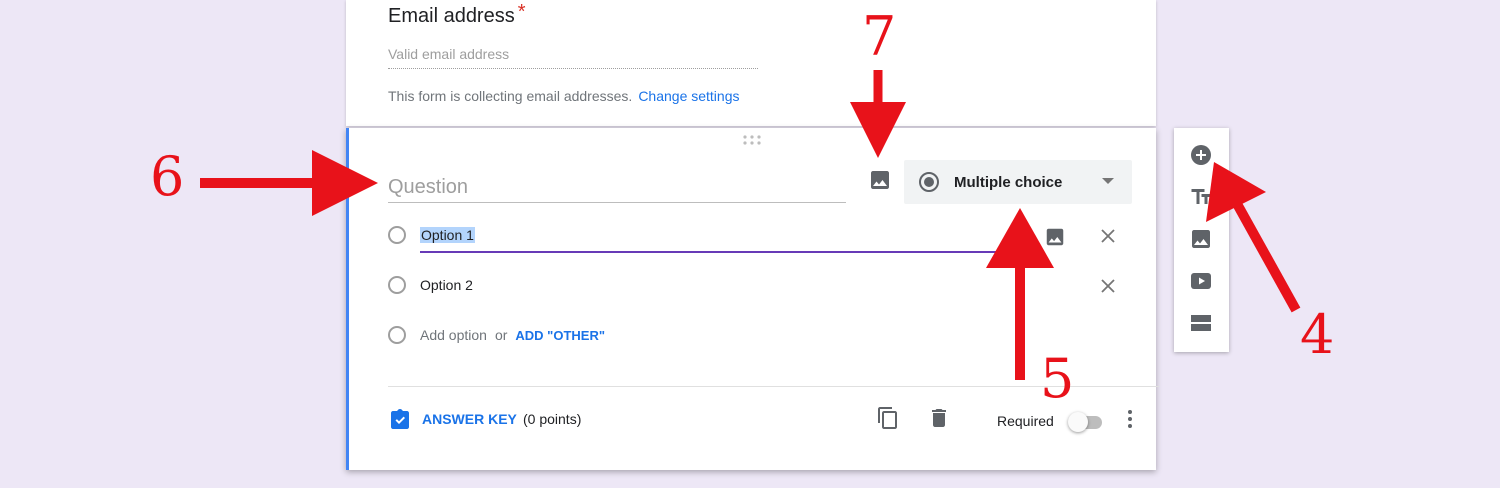 The width and height of the screenshot is (1500, 488). I want to click on arrow-7-head, so click(878, 130).